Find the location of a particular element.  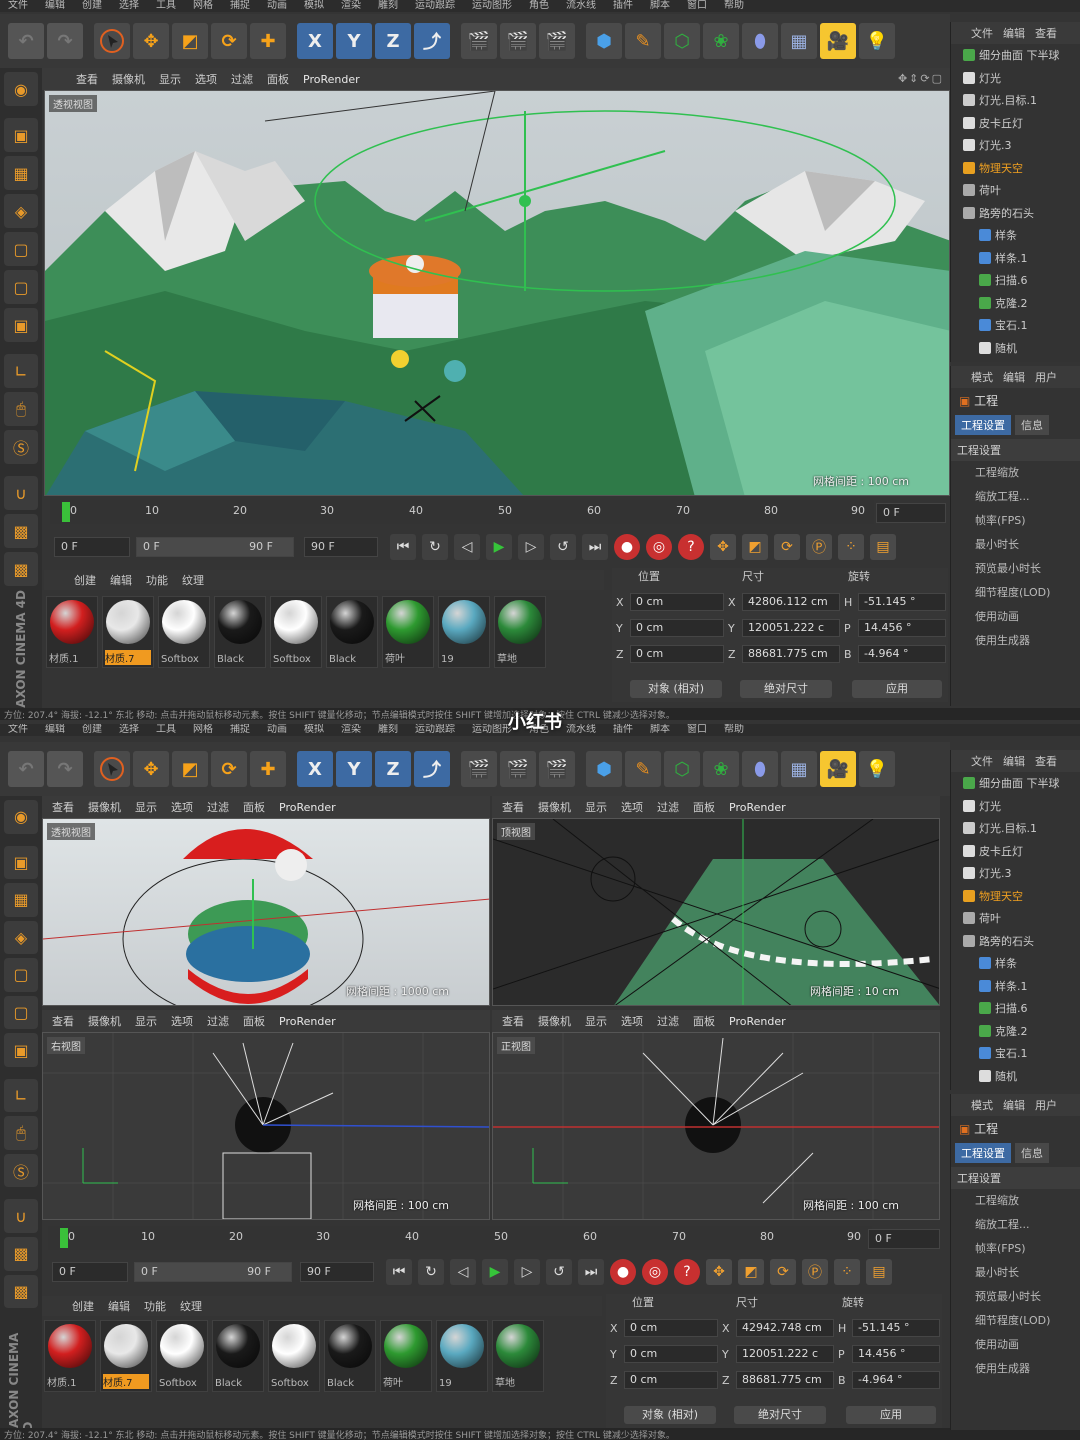

next-frame-icon: ▷ is located at coordinates (527, 1272).